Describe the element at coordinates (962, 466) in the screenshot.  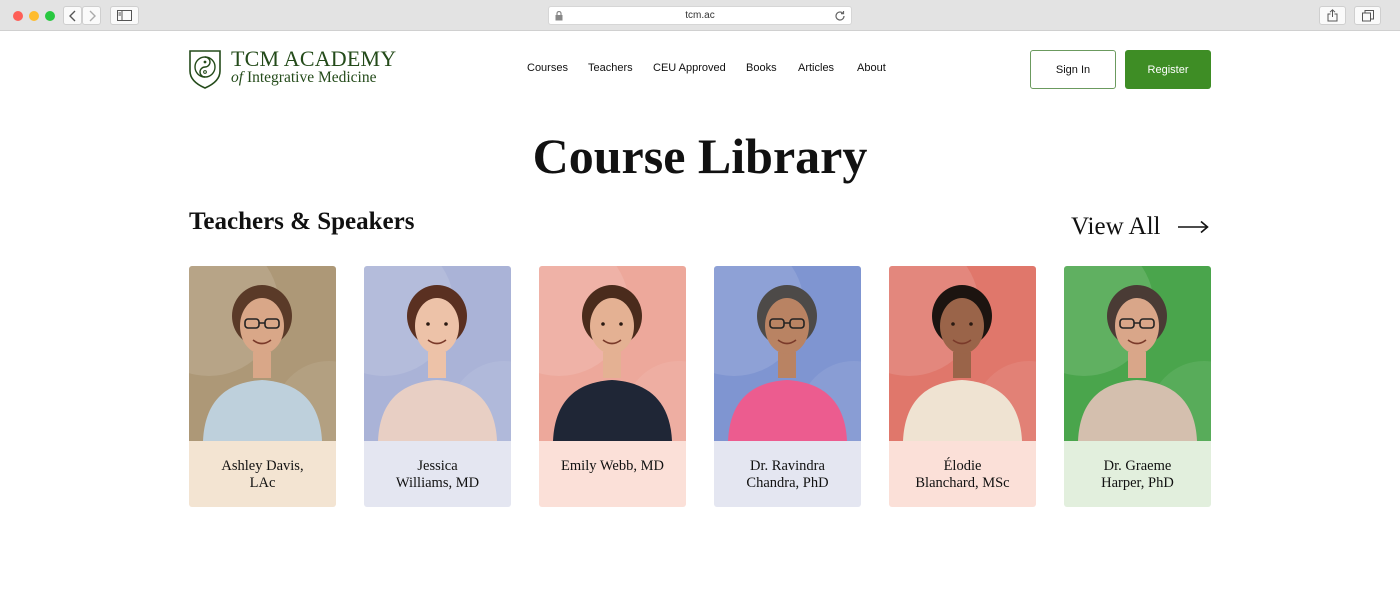
I see `teacher-name-line1: Élodie` at that location.